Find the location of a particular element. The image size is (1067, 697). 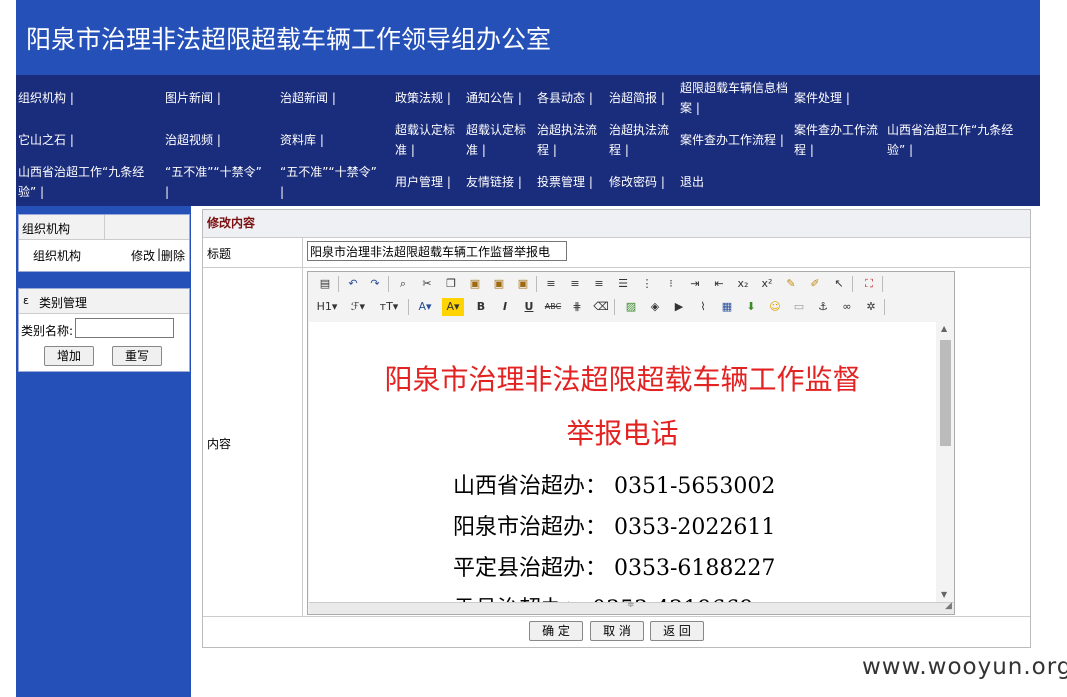

flash-icon: ◈ is located at coordinates (655, 307).